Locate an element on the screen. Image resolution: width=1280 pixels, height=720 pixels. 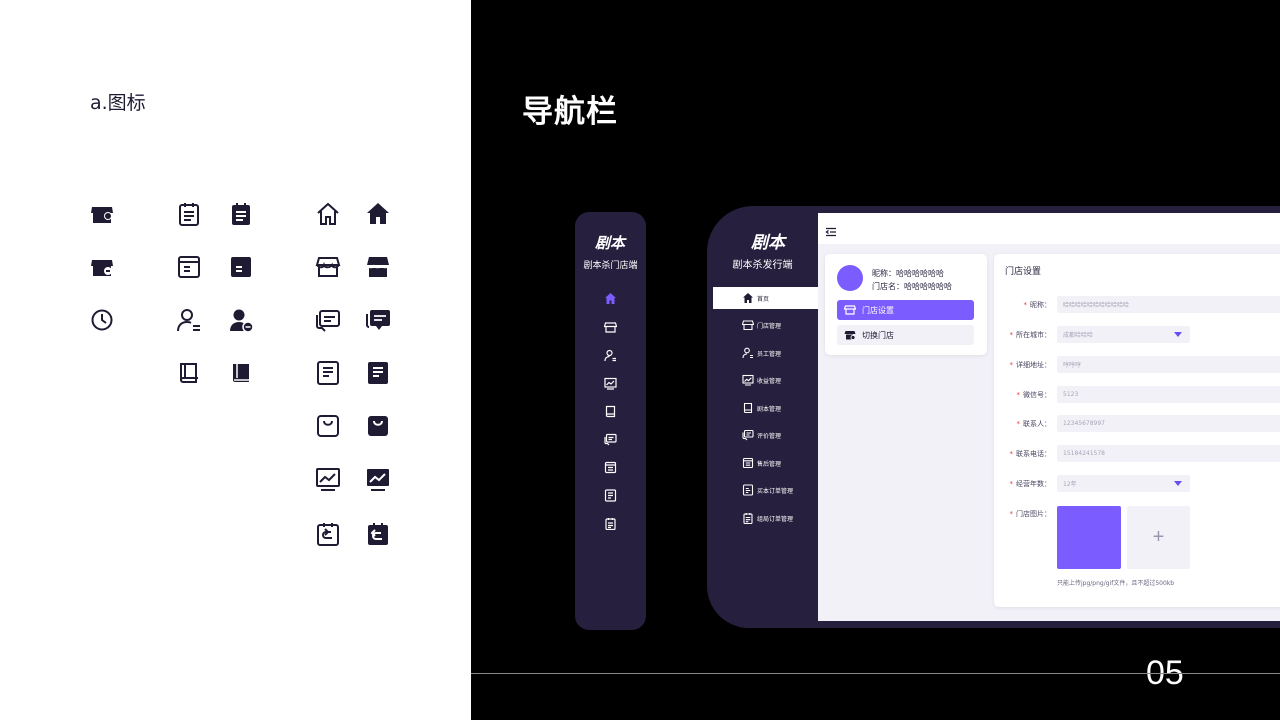
sidebar-item-label: 首页 is located at coordinates (763, 299).